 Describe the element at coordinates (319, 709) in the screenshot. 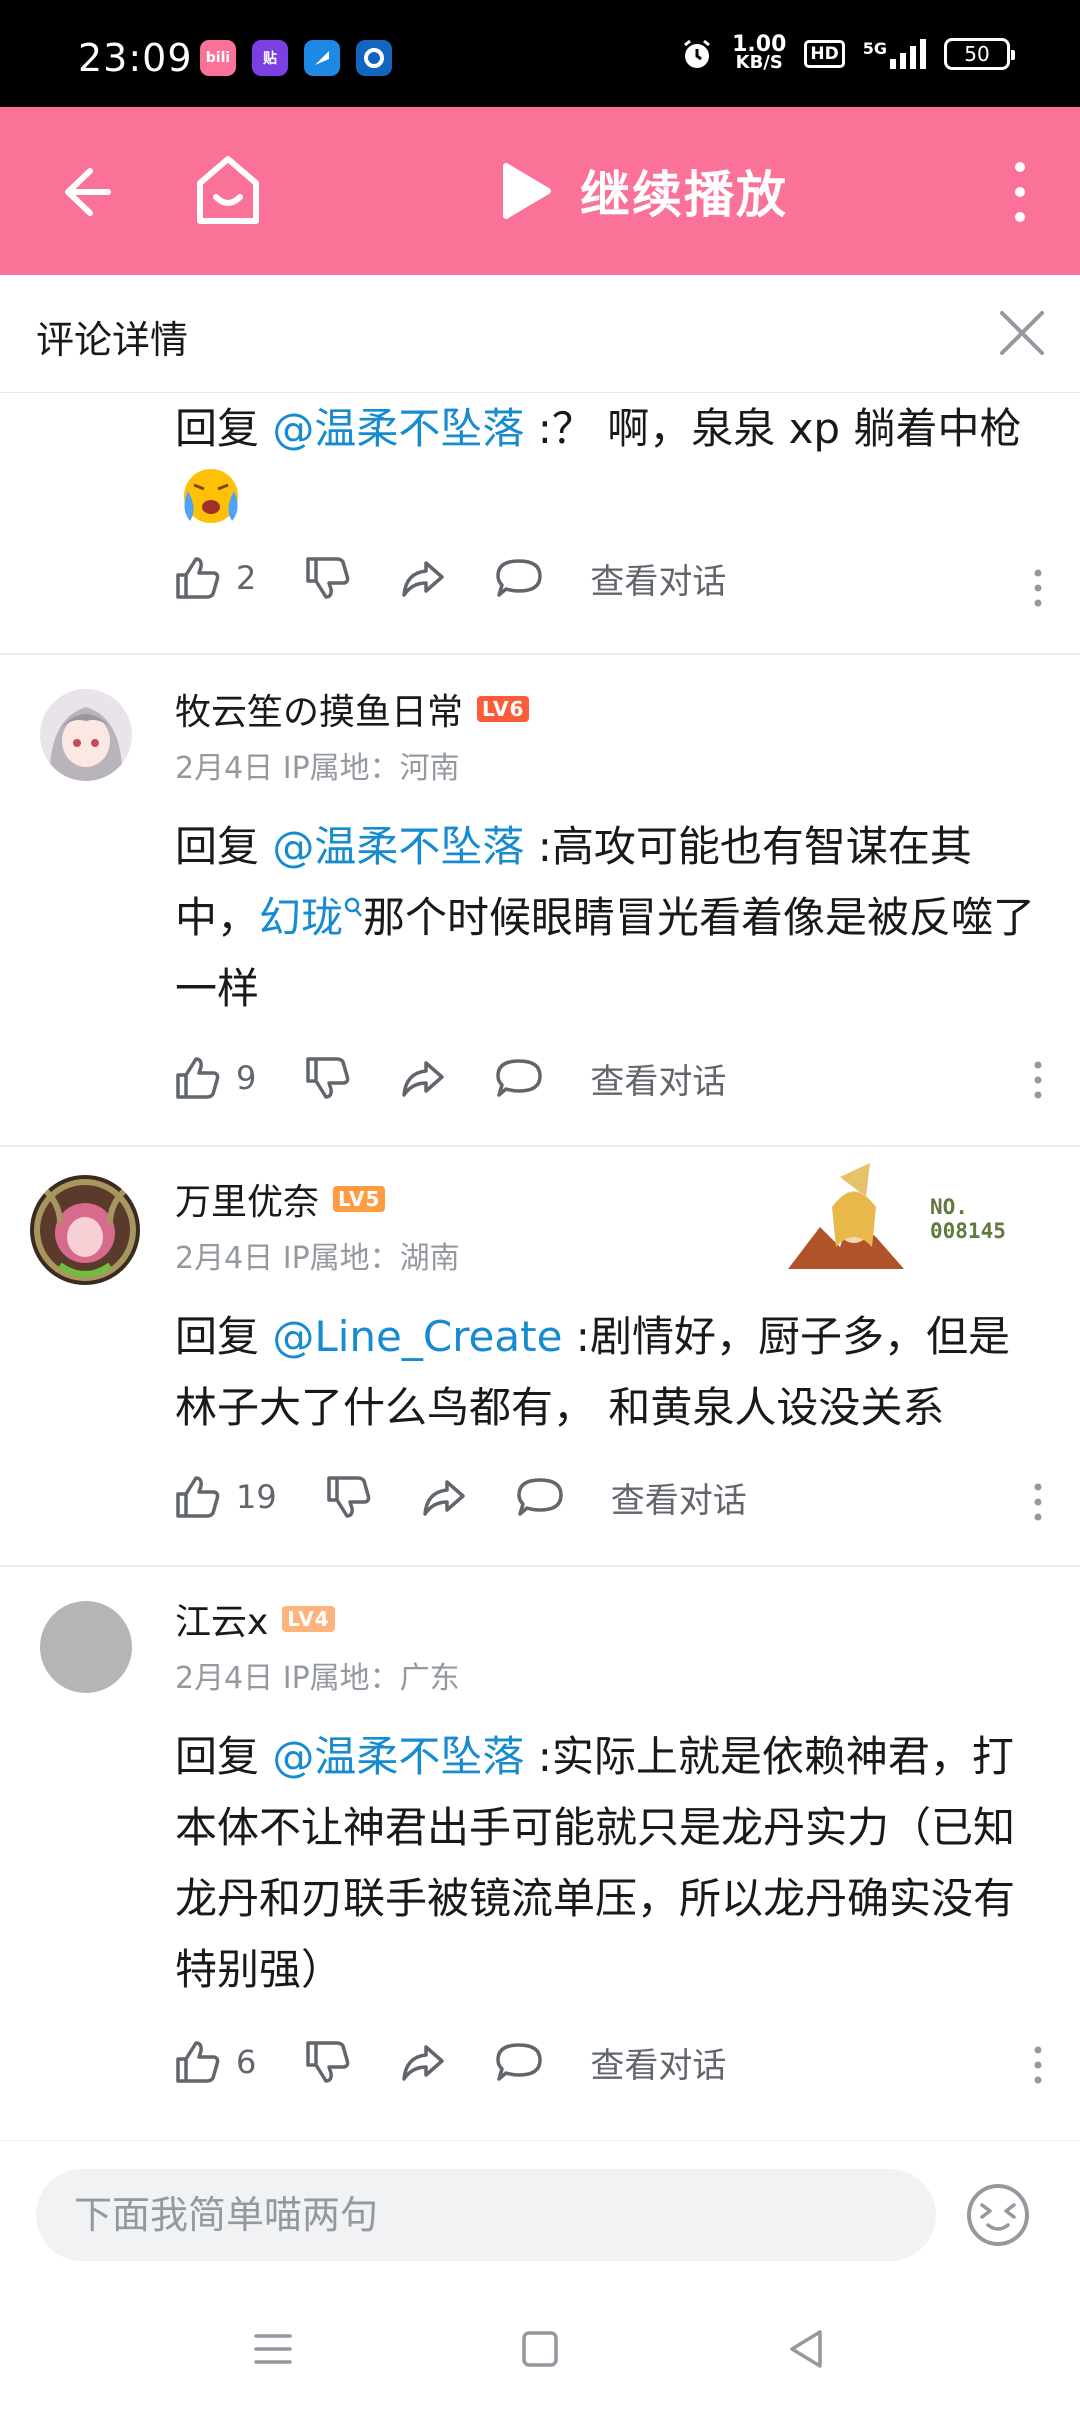

I see `username: 牧云笙の摸鱼日常` at that location.